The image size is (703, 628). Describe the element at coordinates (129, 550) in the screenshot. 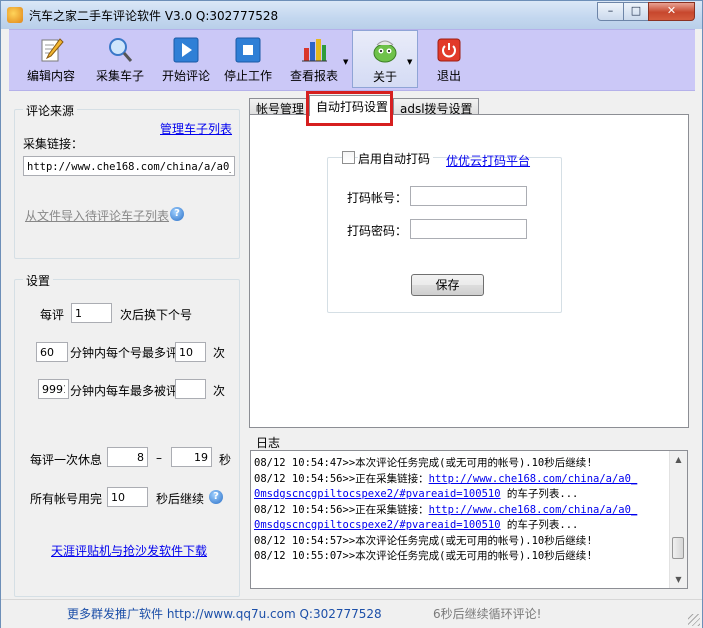

I see `tianya-download-link: 天涯评贴机与抢沙发软件下载` at that location.